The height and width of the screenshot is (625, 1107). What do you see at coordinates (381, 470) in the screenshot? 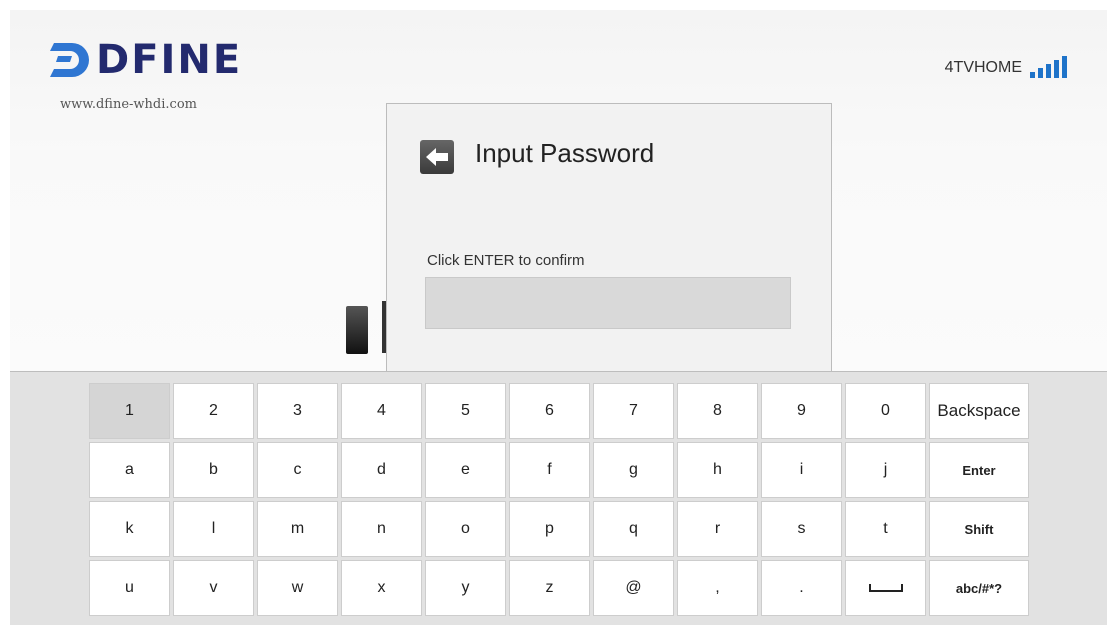
I see `key-d: d` at bounding box center [381, 470].